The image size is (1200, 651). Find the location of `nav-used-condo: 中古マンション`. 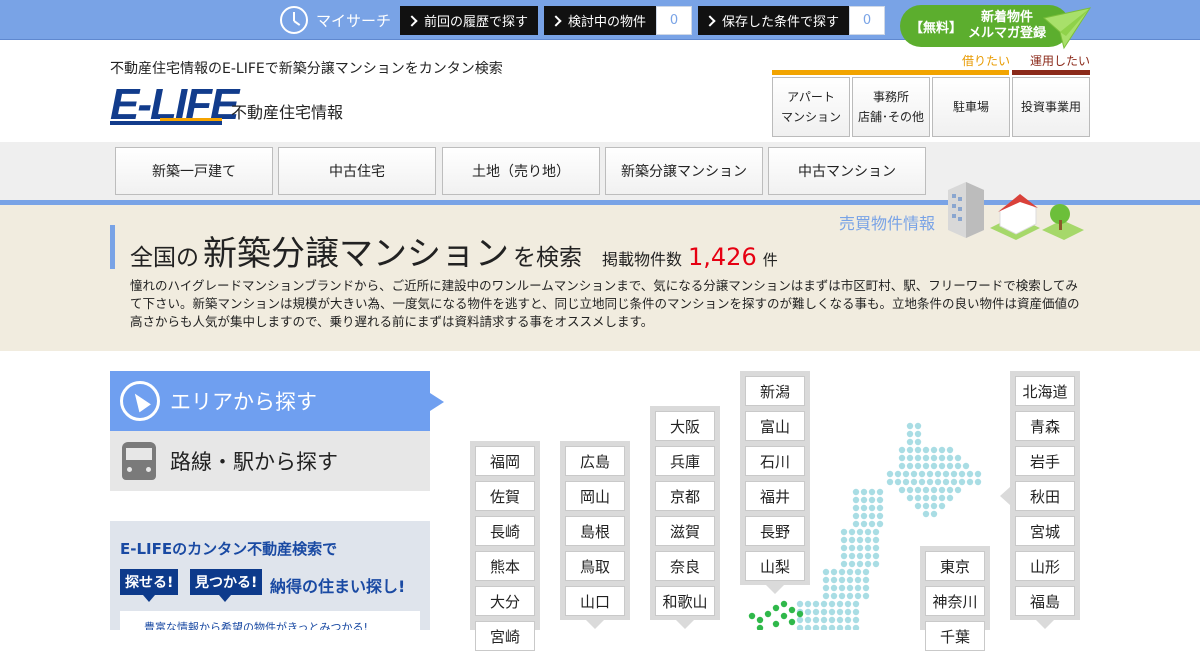

nav-used-condo: 中古マンション is located at coordinates (847, 171).